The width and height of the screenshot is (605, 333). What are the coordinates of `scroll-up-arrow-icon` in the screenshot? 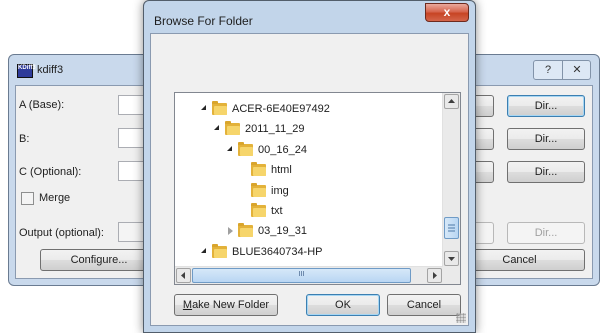 It's located at (451, 101).